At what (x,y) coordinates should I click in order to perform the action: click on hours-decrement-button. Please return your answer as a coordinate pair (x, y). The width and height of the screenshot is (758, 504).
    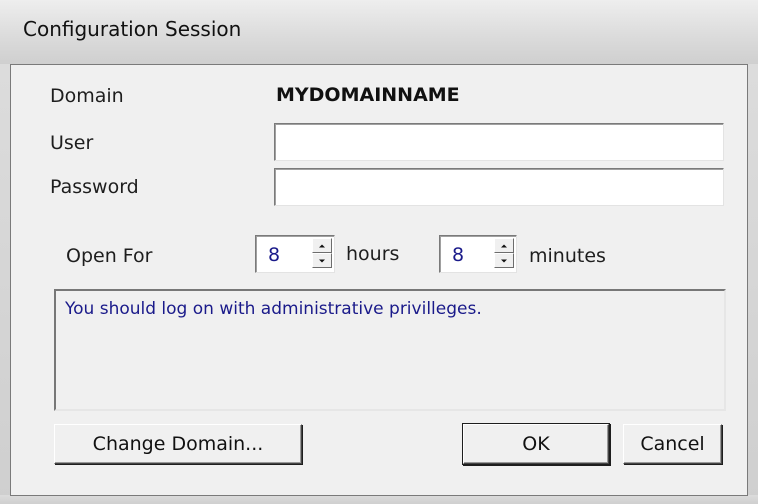
    Looking at the image, I should click on (322, 260).